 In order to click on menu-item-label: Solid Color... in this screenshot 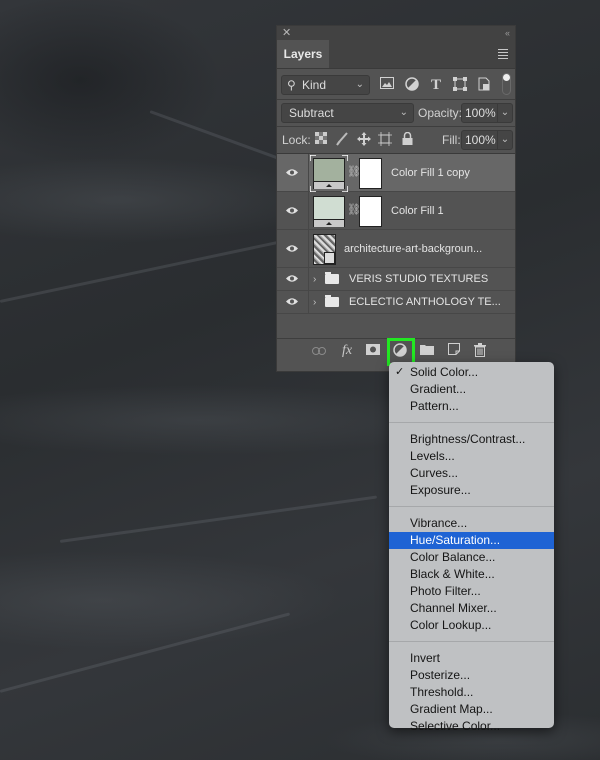, I will do `click(444, 372)`.